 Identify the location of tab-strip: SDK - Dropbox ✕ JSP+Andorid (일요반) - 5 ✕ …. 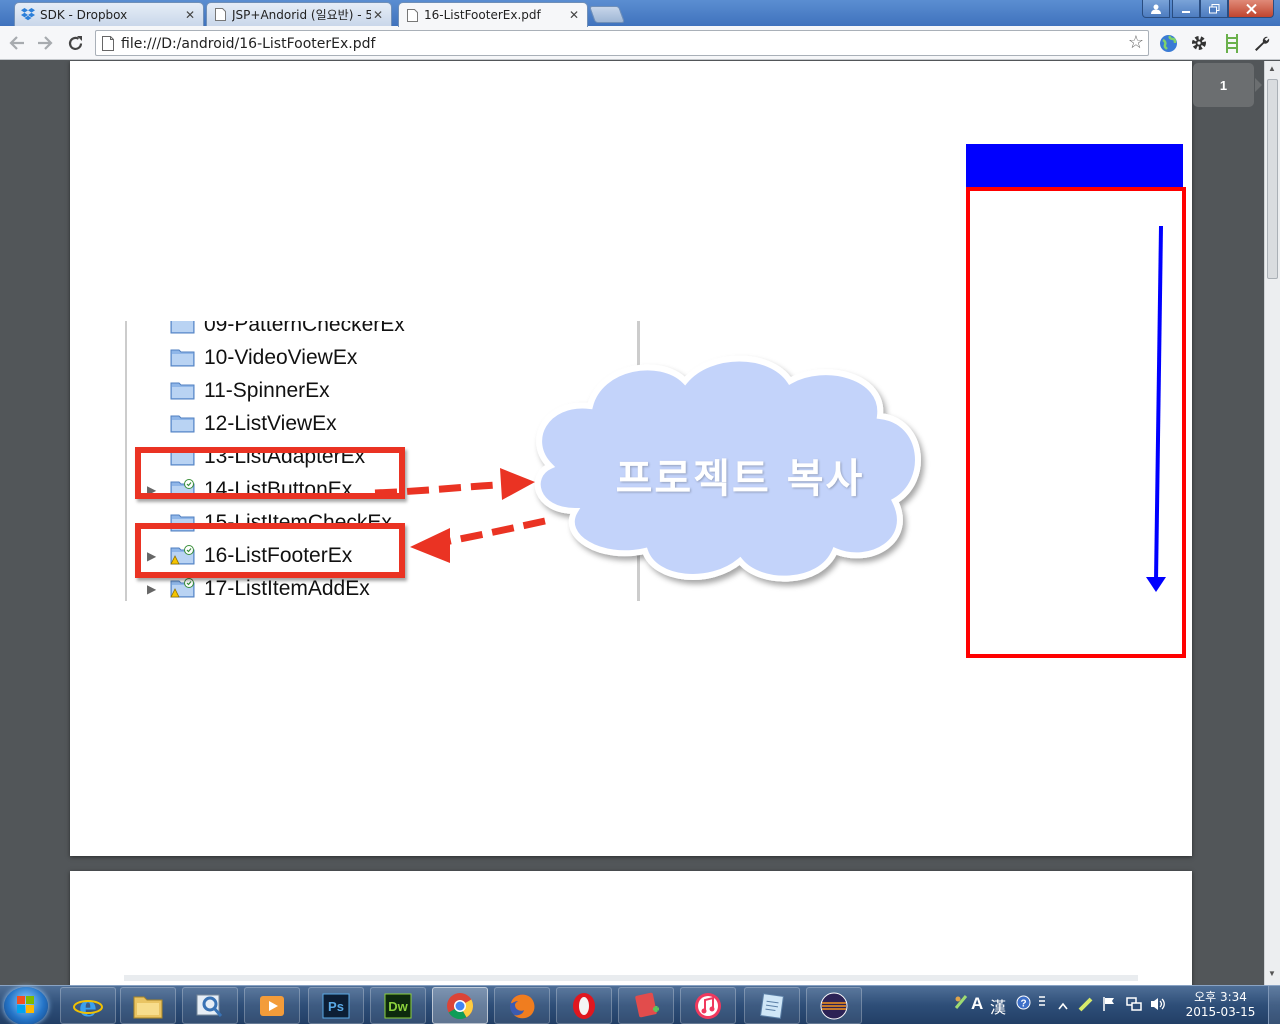
(640, 13).